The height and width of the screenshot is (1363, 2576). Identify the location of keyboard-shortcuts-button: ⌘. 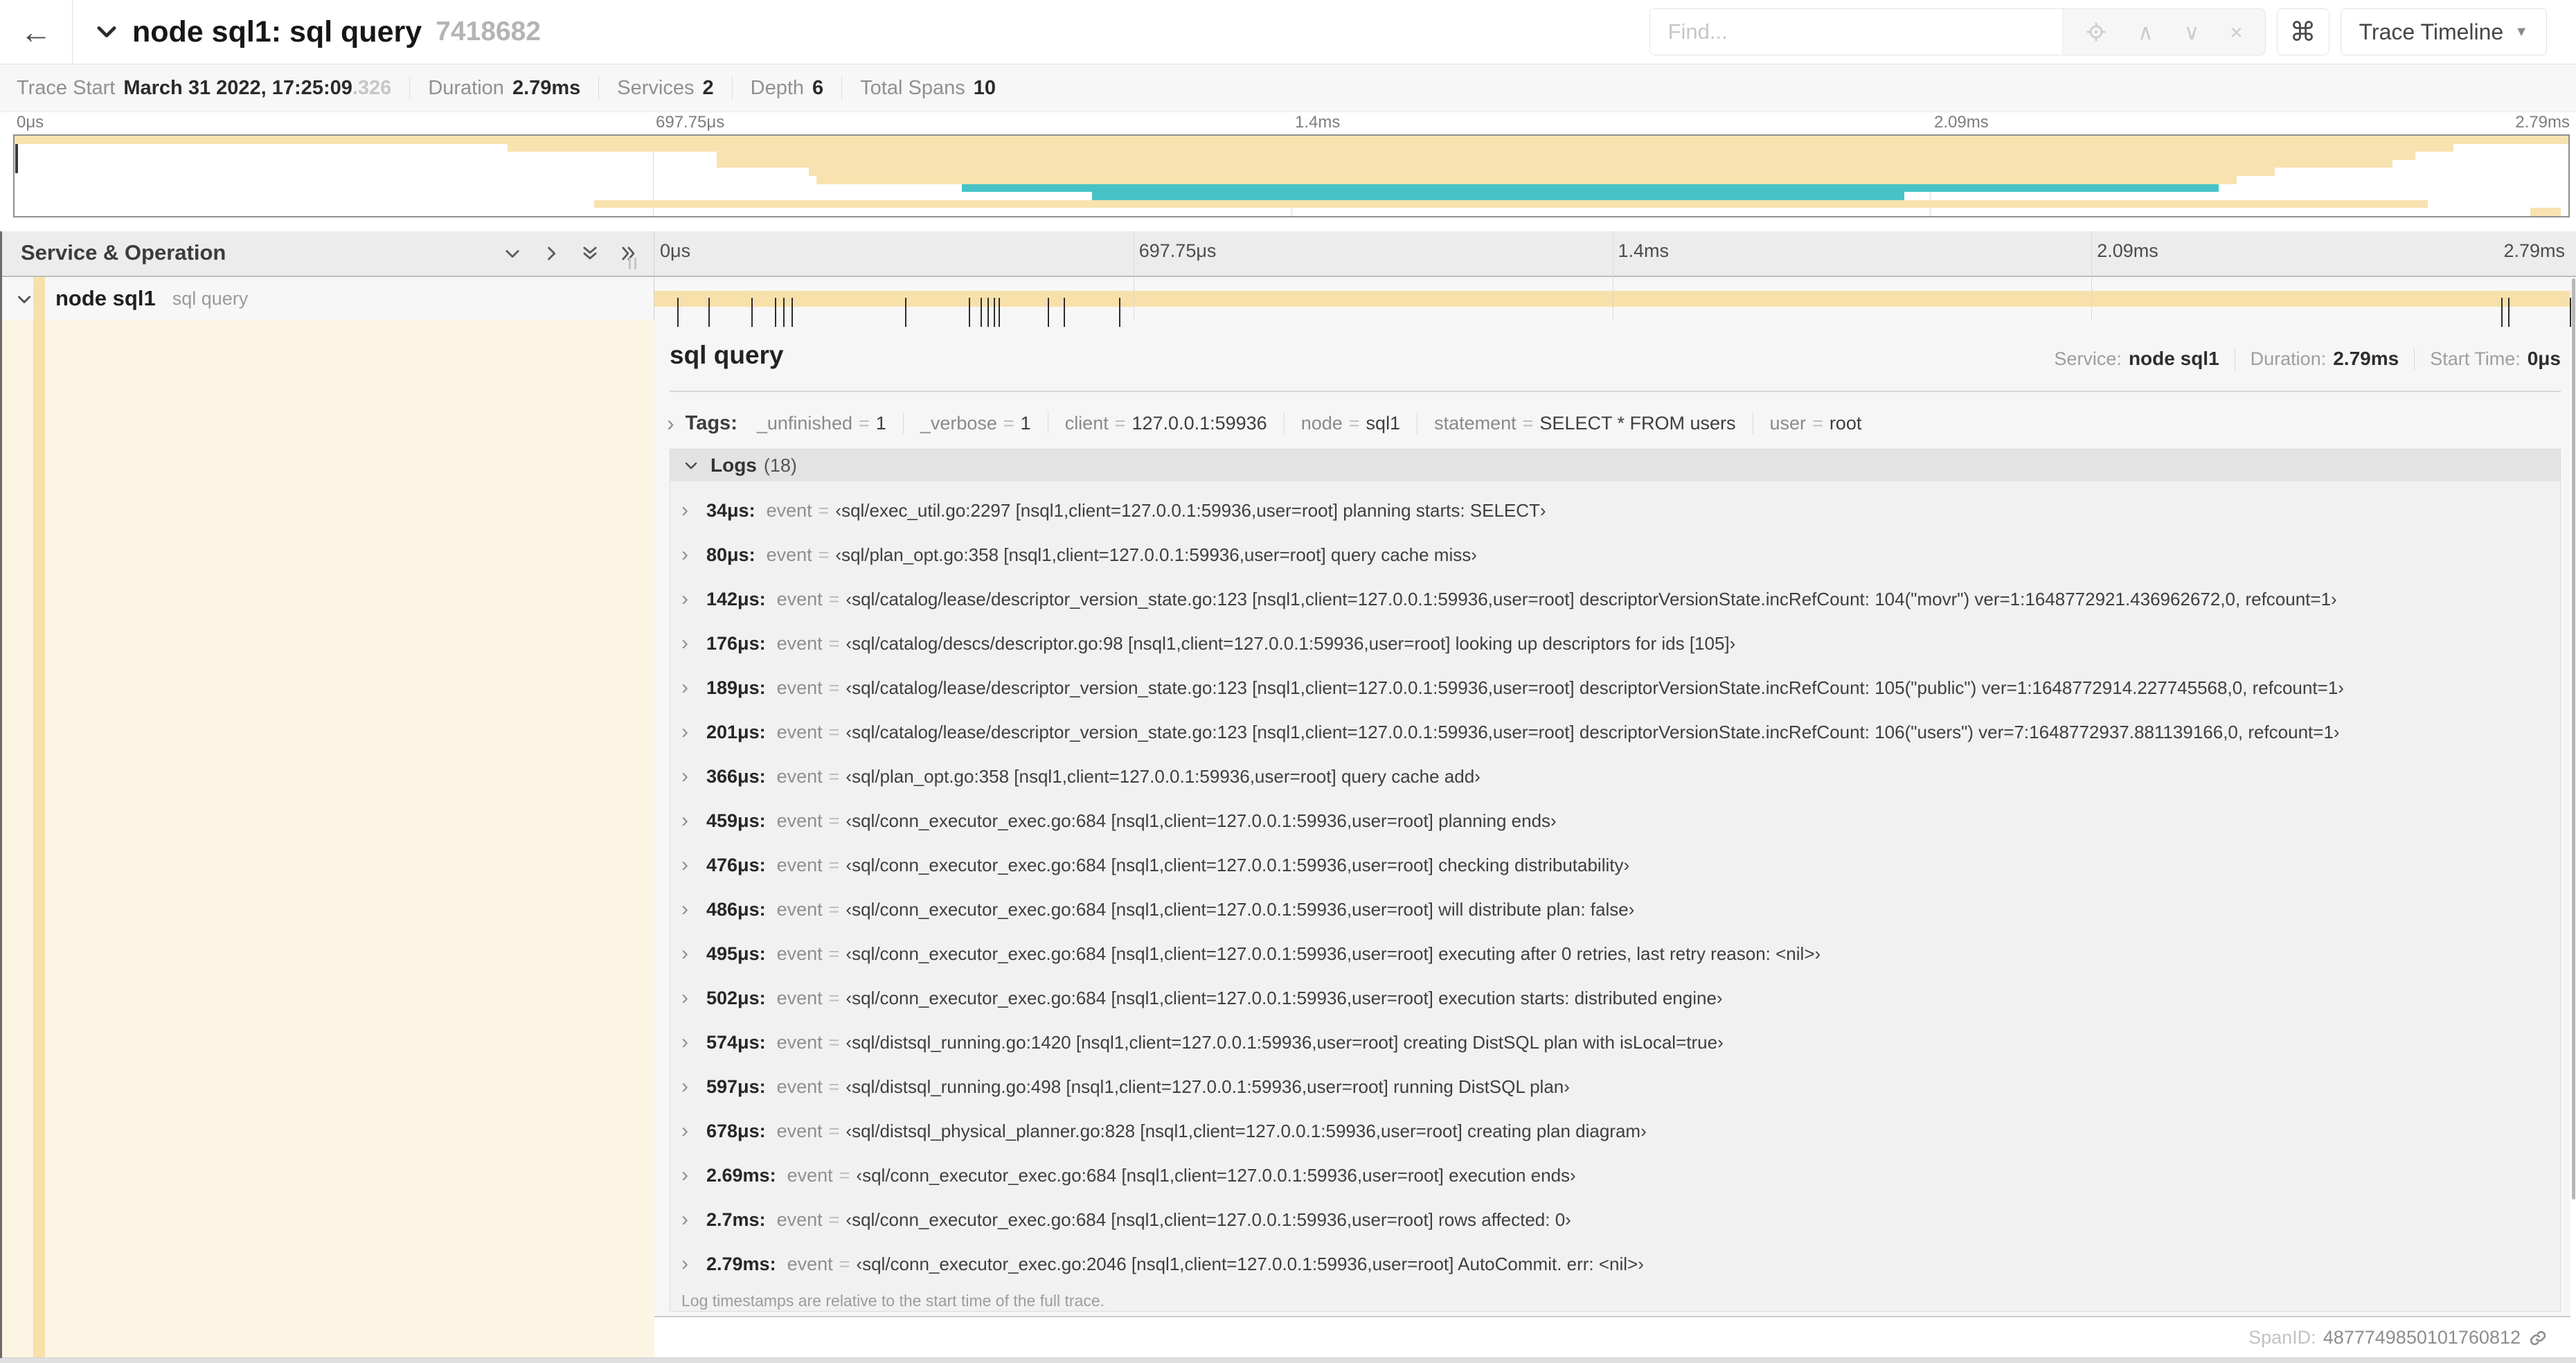
(2302, 31).